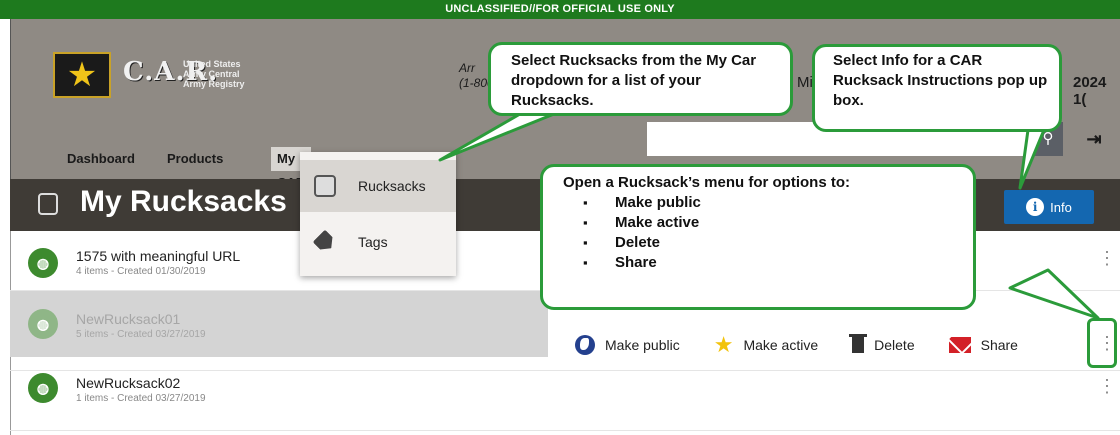 This screenshot has width=1120, height=435. Describe the element at coordinates (959, 345) in the screenshot. I see `mail-icon` at that location.